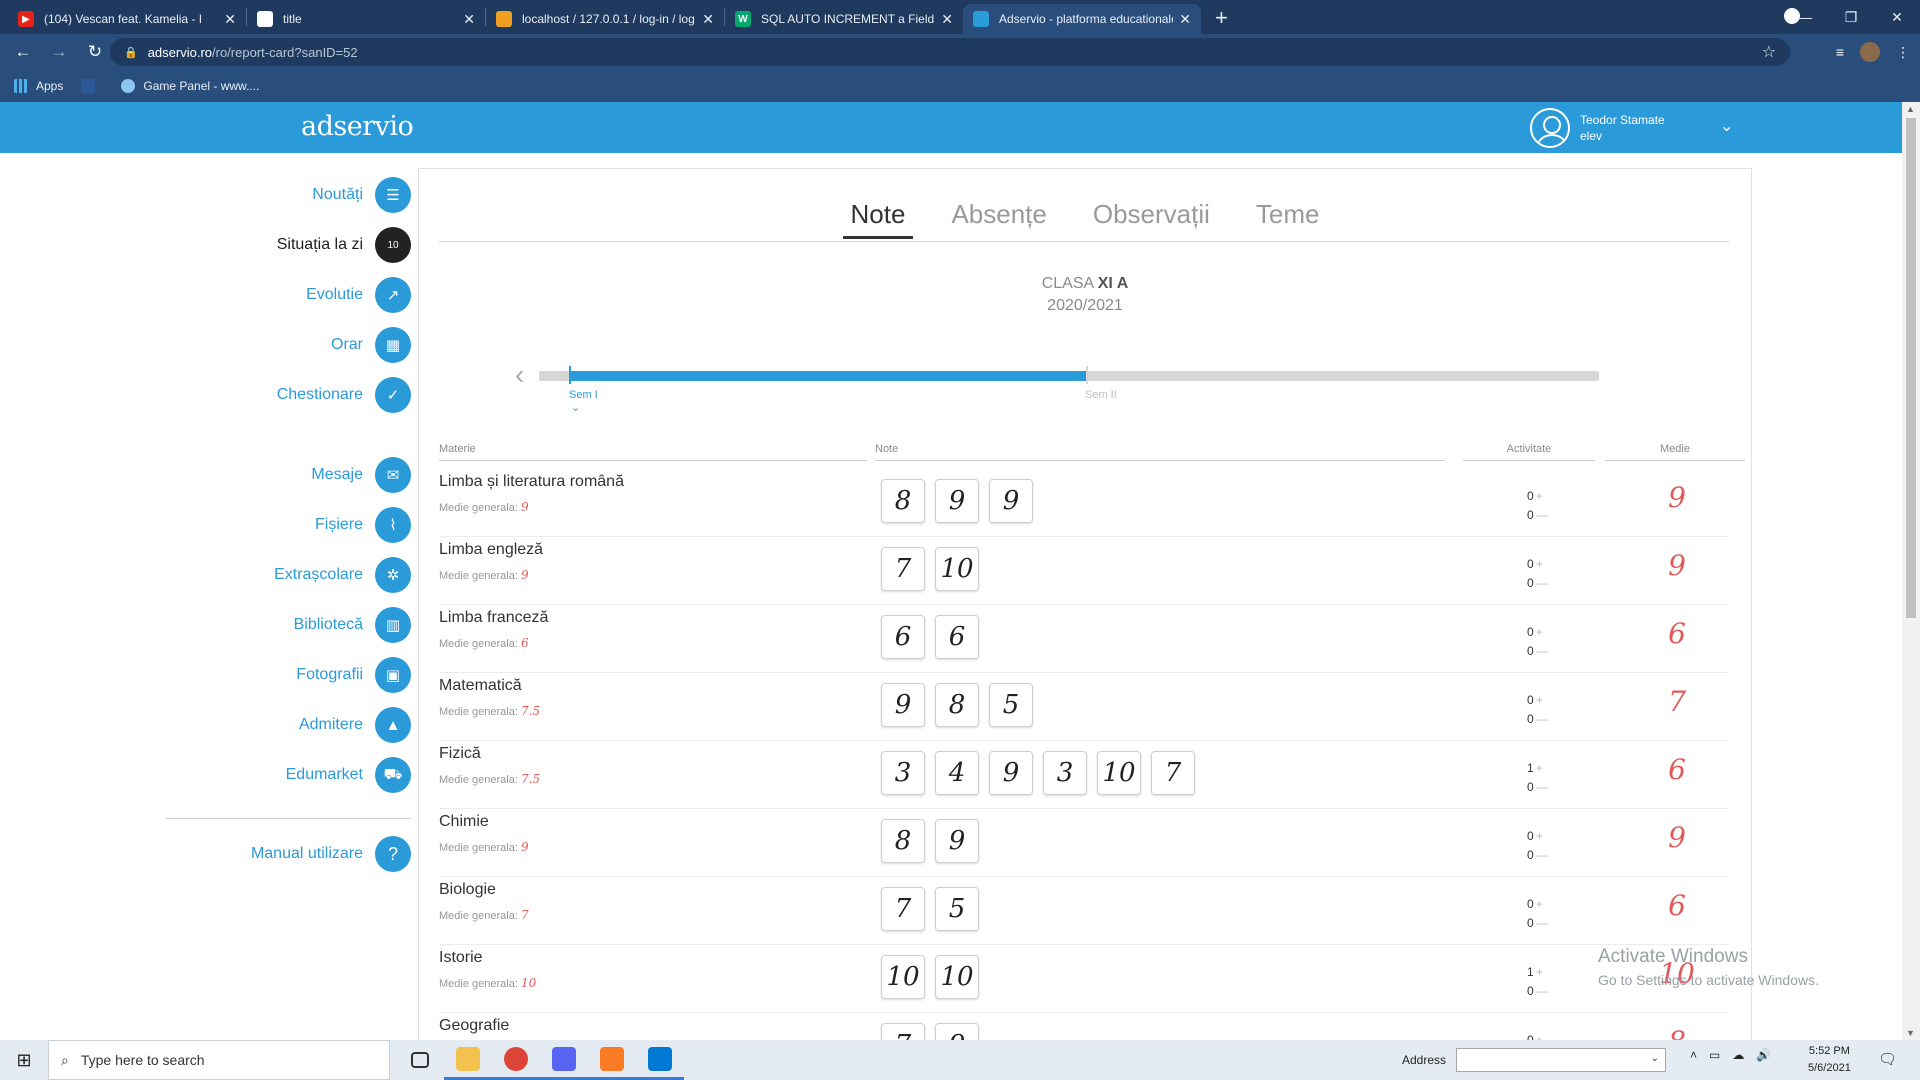 This screenshot has width=1920, height=1080. I want to click on scroll-up-icon: ▲, so click(1910, 109).